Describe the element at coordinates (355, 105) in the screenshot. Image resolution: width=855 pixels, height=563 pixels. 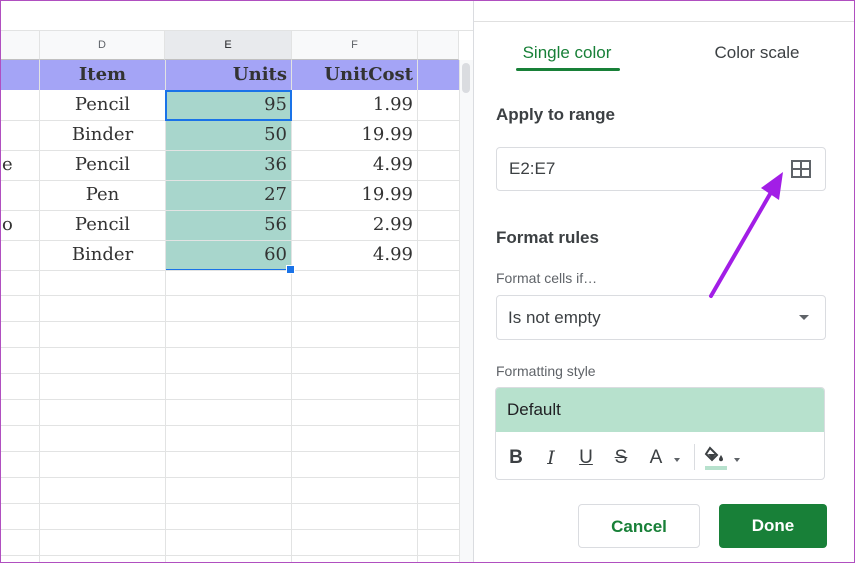
I see `cell-f2: 1.99` at that location.